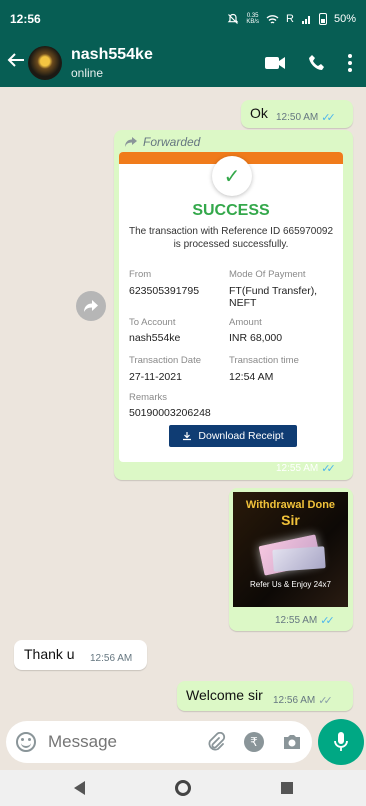  Describe the element at coordinates (253, 19) in the screenshot. I see `net-speed: 0.35 KB/s` at that location.